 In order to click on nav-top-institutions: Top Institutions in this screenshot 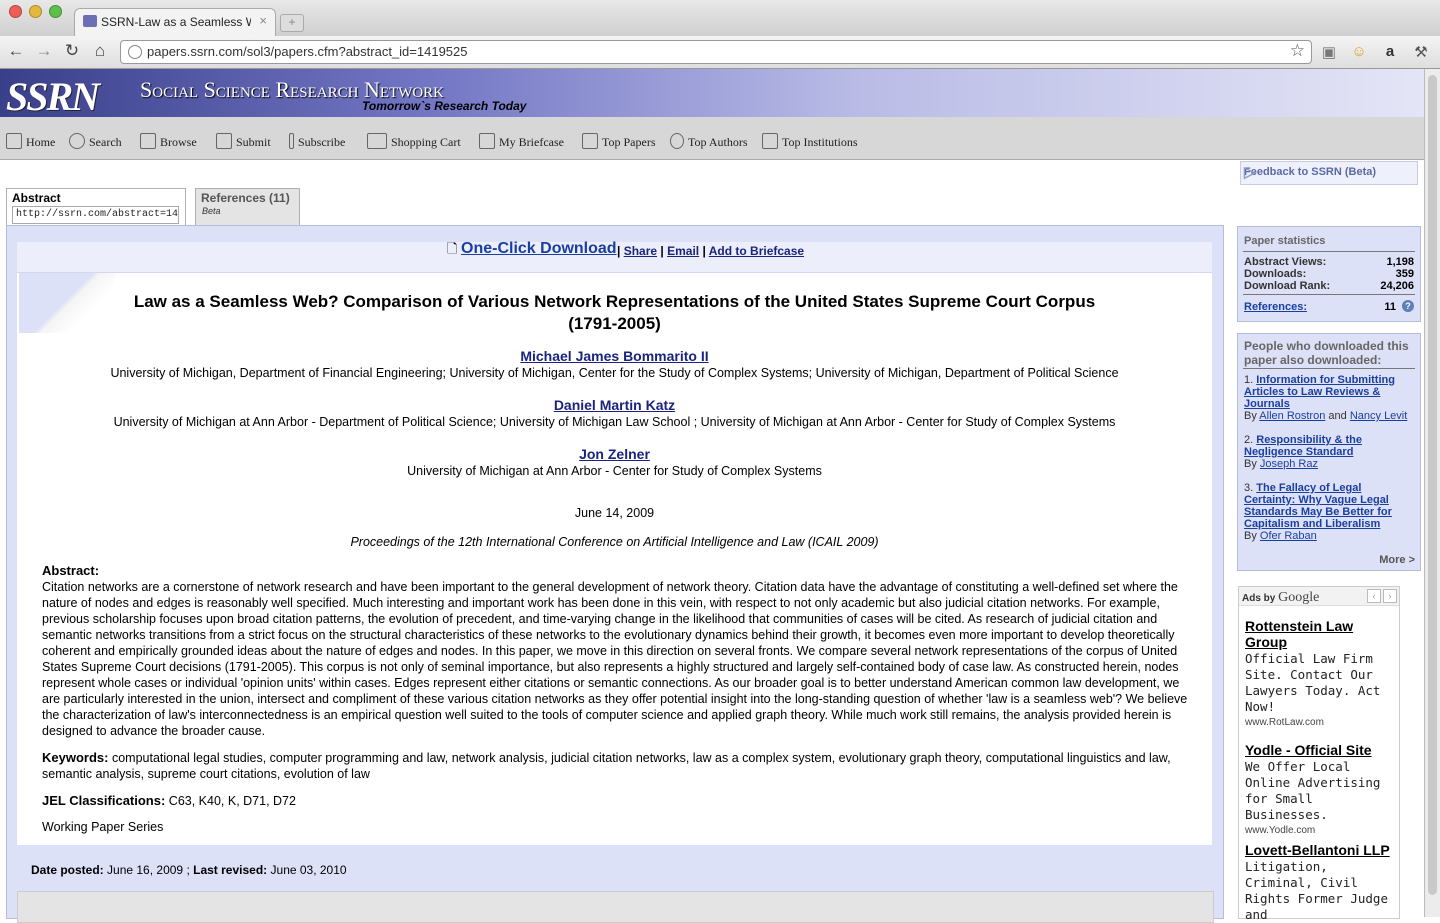, I will do `click(810, 141)`.